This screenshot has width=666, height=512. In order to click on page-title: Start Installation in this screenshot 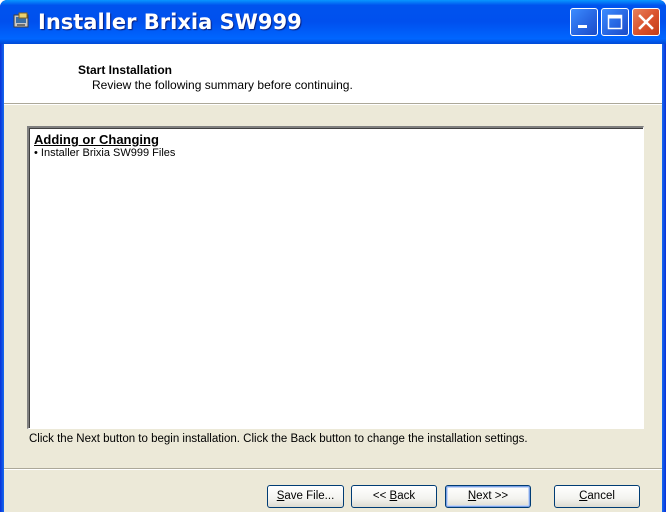, I will do `click(125, 70)`.